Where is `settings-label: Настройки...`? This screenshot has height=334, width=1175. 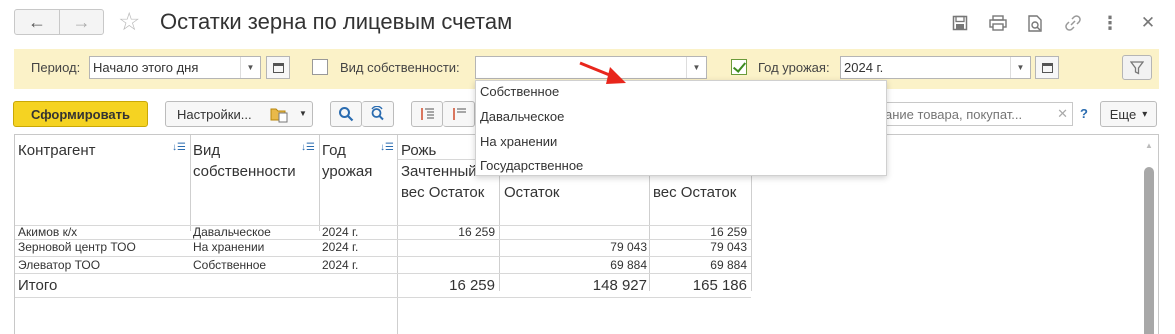 settings-label: Настройки... is located at coordinates (214, 114).